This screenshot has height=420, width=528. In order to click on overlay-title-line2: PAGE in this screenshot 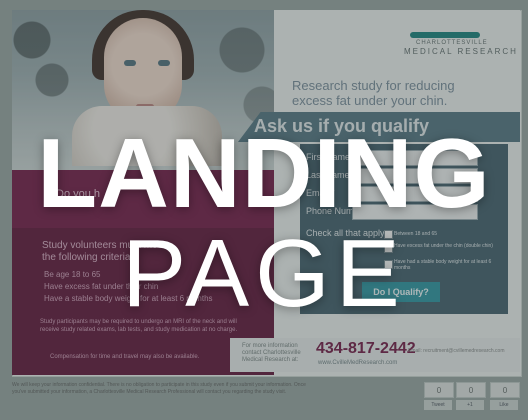, I will do `click(264, 273)`.